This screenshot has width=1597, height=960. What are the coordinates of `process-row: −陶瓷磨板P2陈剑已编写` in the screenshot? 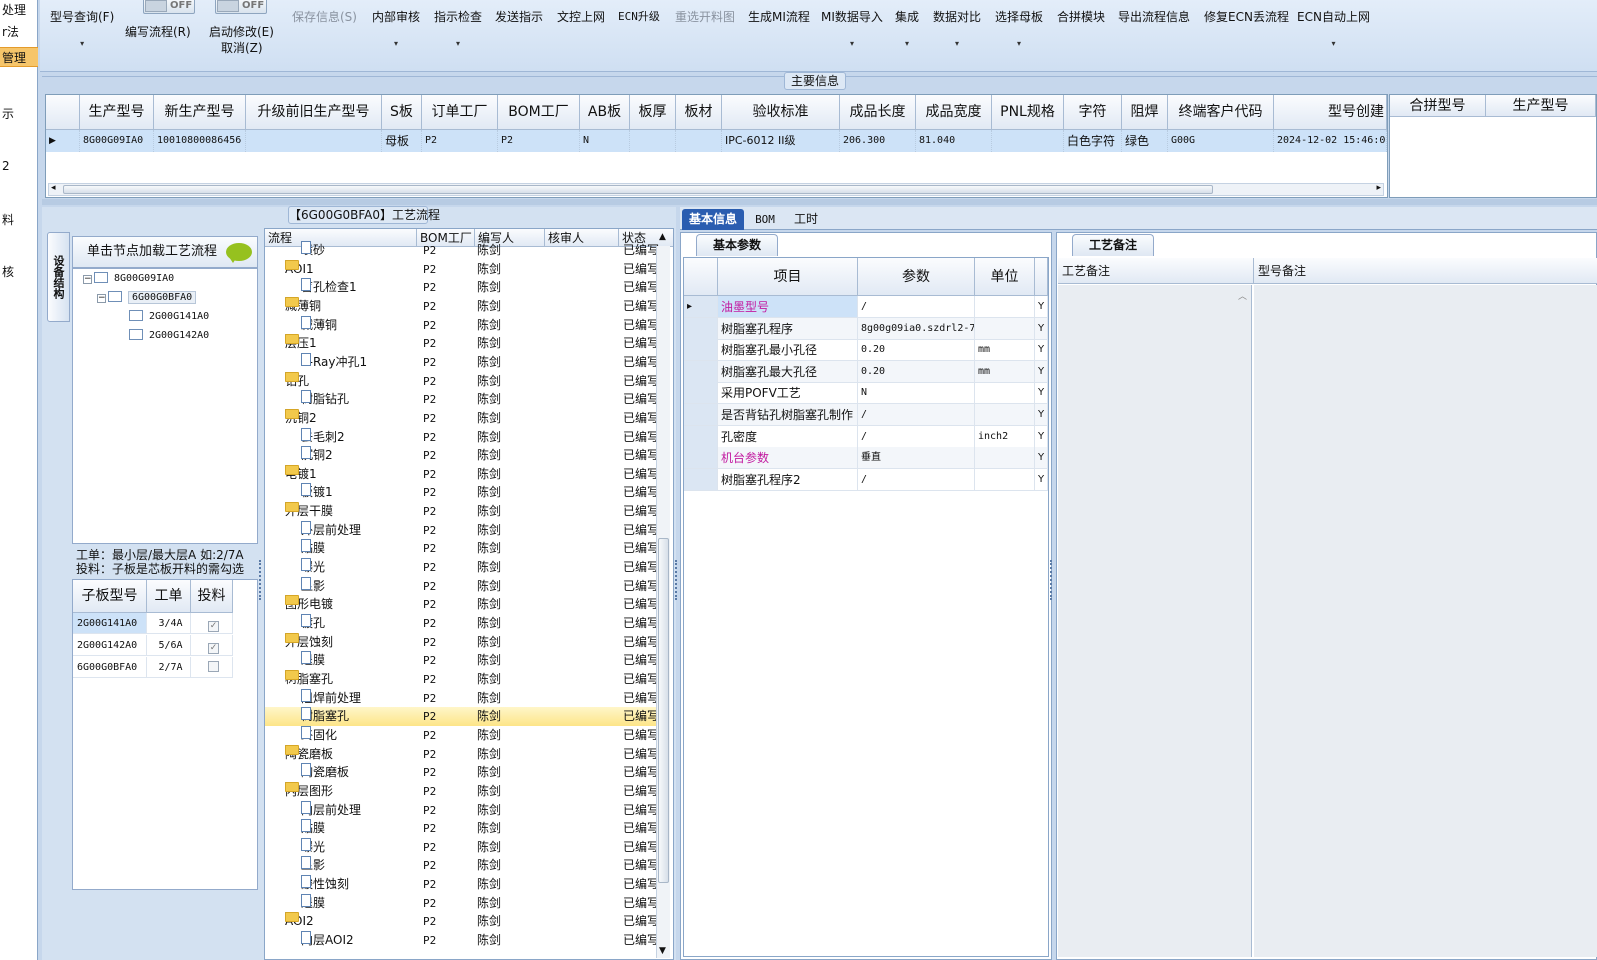 It's located at (462, 754).